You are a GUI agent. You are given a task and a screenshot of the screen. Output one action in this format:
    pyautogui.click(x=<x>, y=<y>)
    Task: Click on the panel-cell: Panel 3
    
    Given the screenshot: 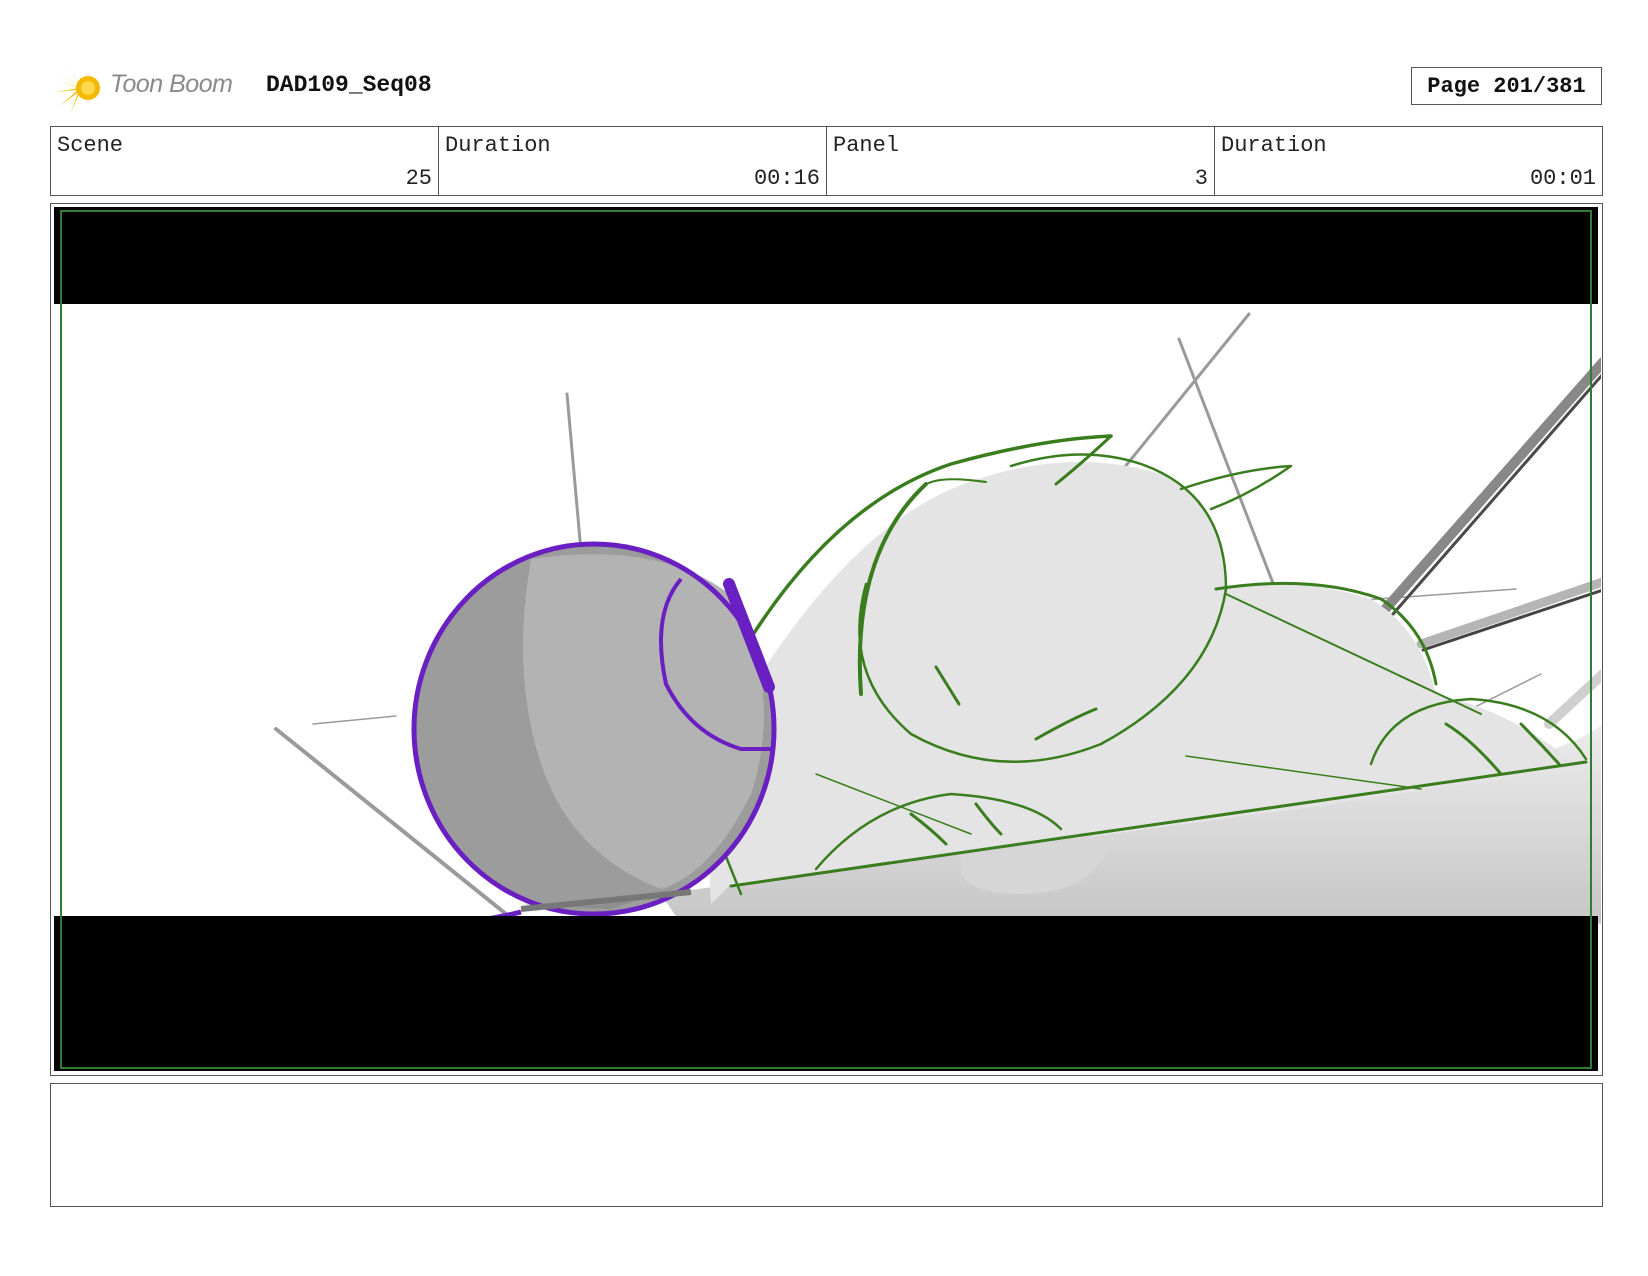 What is the action you would take?
    pyautogui.click(x=1021, y=161)
    